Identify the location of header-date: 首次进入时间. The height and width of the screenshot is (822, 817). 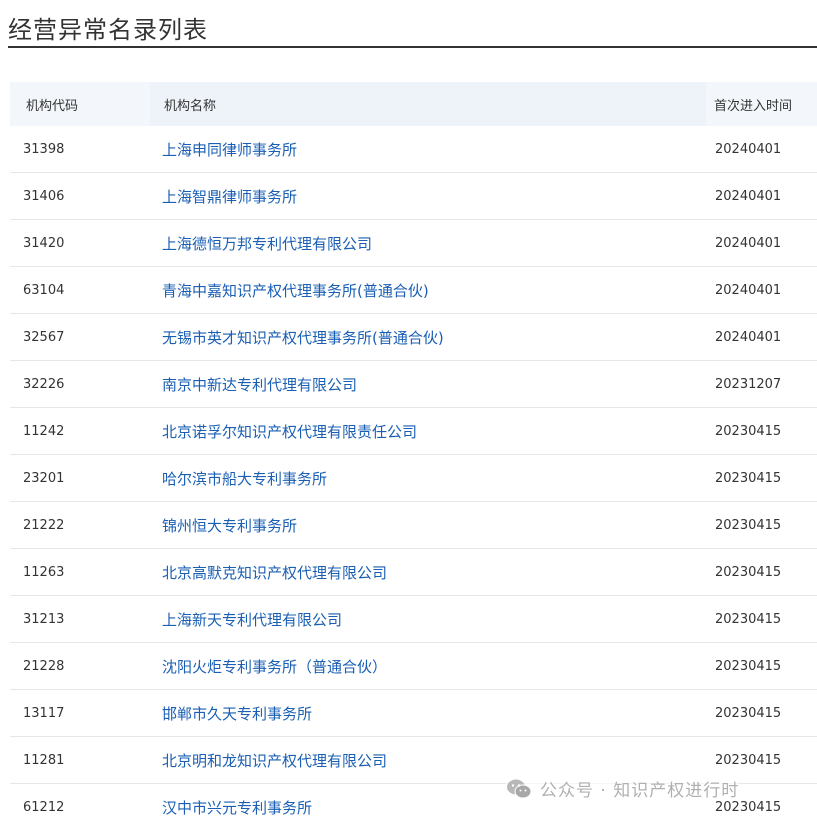
(753, 106).